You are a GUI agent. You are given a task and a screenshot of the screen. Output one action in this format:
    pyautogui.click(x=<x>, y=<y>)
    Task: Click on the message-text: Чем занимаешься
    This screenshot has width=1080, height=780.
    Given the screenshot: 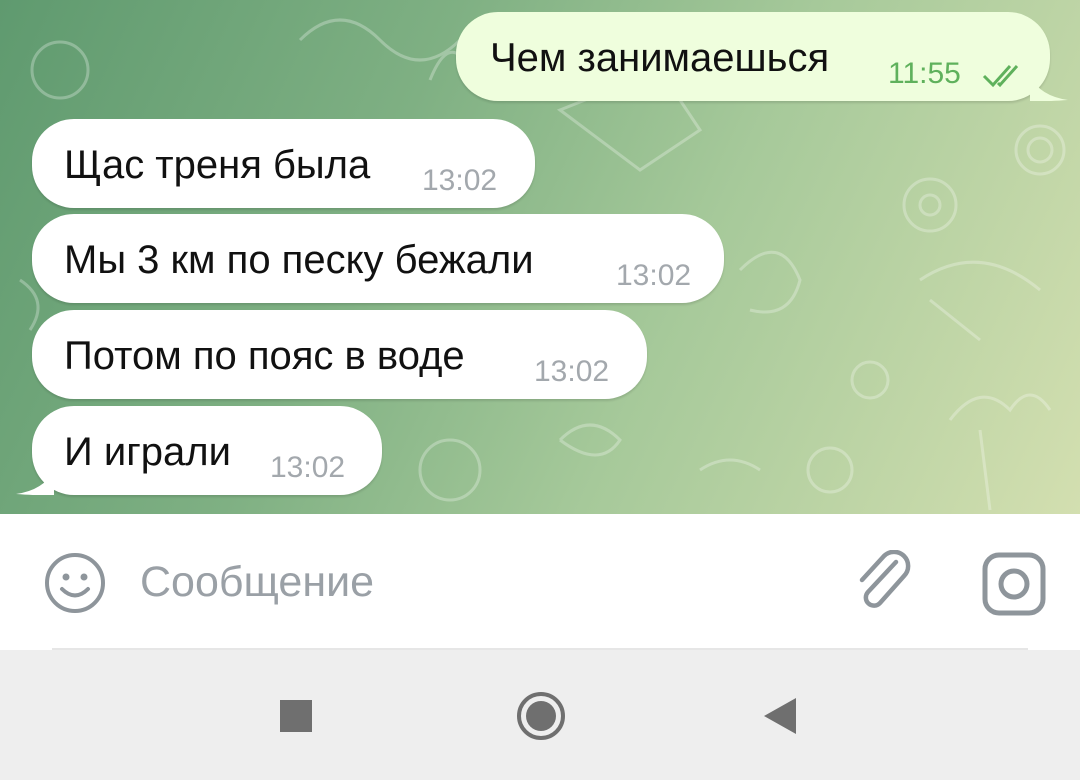 What is the action you would take?
    pyautogui.click(x=660, y=58)
    